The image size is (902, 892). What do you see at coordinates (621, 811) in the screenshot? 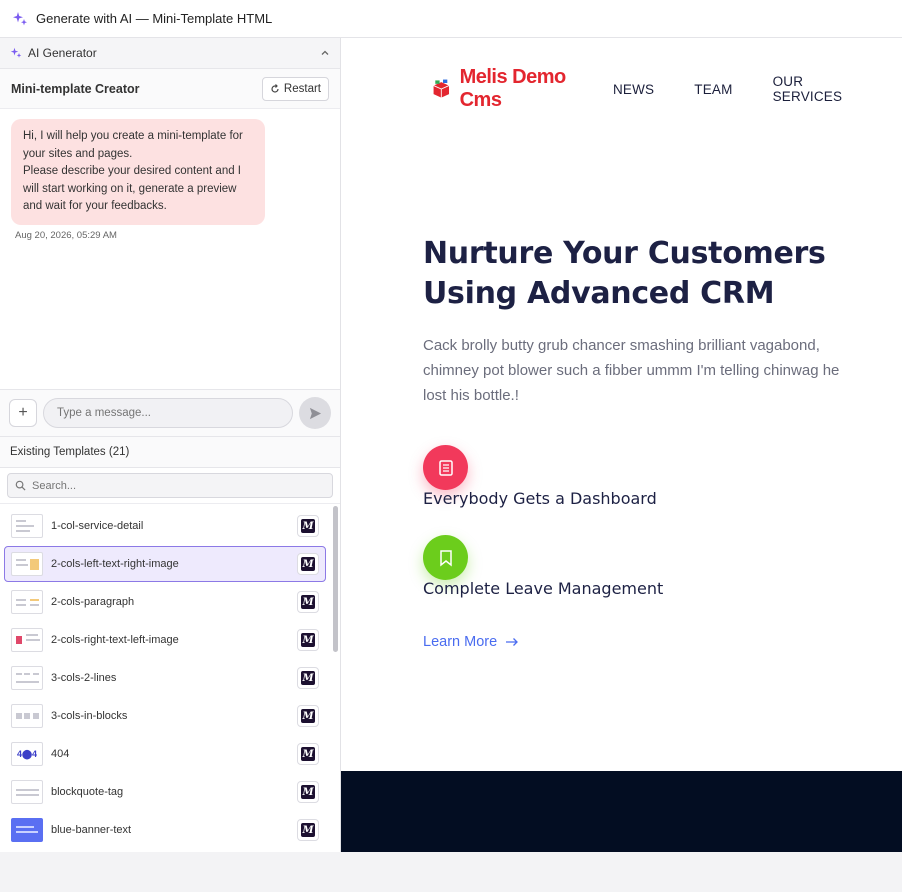
I see `footer-dark-band` at bounding box center [621, 811].